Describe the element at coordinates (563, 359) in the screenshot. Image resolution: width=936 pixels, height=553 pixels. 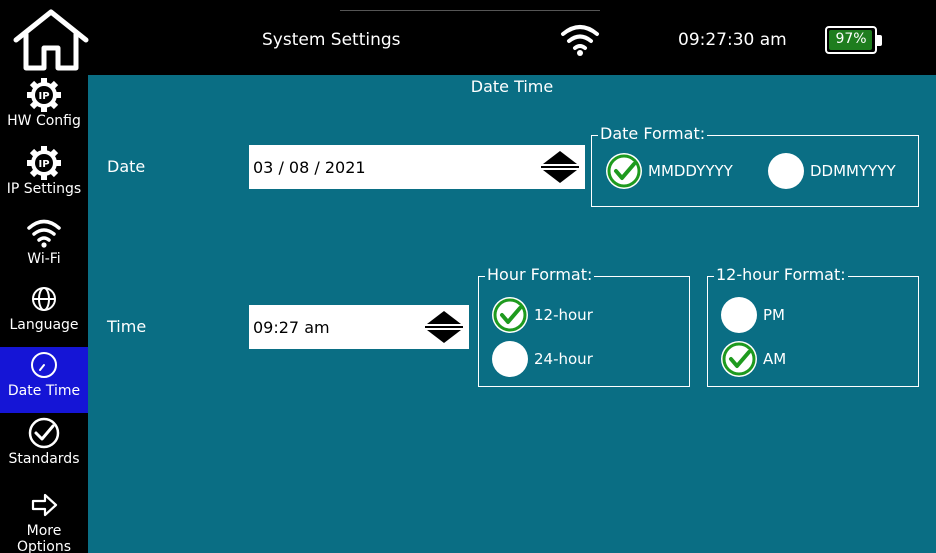
I see `radio-label: 24-hour` at that location.